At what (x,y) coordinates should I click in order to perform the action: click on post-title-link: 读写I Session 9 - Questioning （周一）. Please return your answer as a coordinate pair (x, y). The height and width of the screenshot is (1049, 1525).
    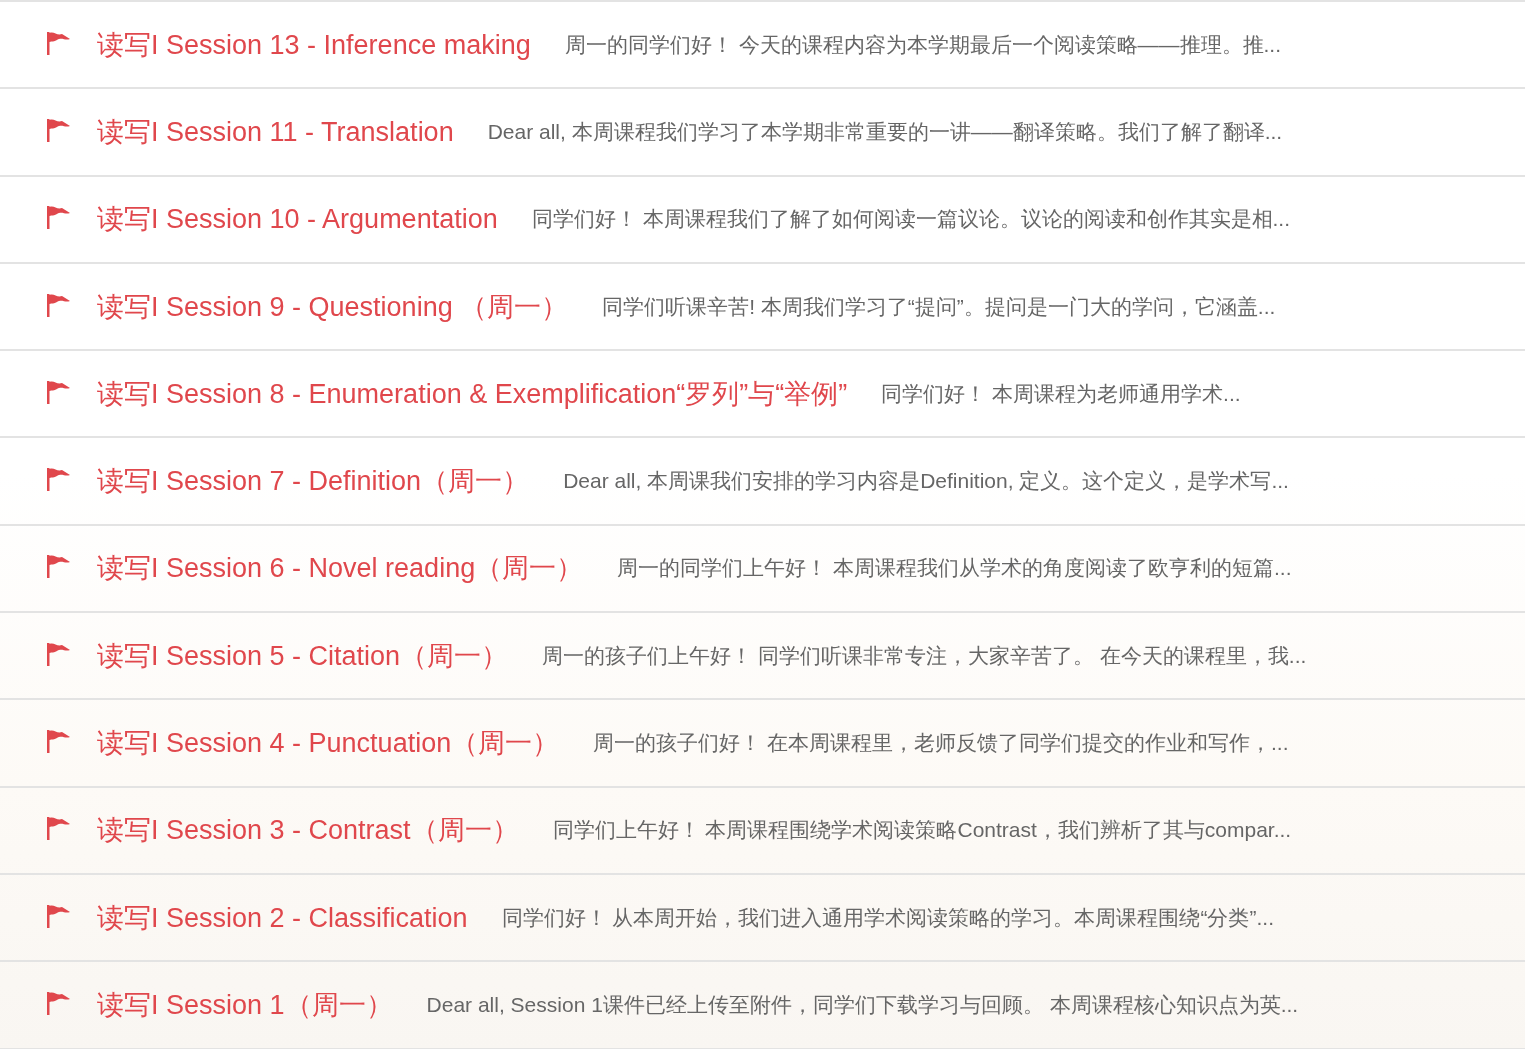
    Looking at the image, I should click on (333, 306).